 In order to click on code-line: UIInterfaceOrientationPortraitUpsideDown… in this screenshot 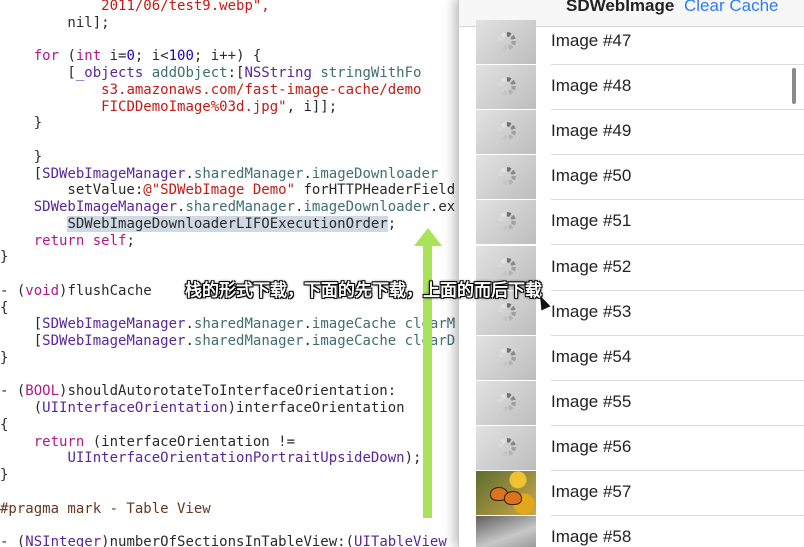, I will do `click(210, 458)`.